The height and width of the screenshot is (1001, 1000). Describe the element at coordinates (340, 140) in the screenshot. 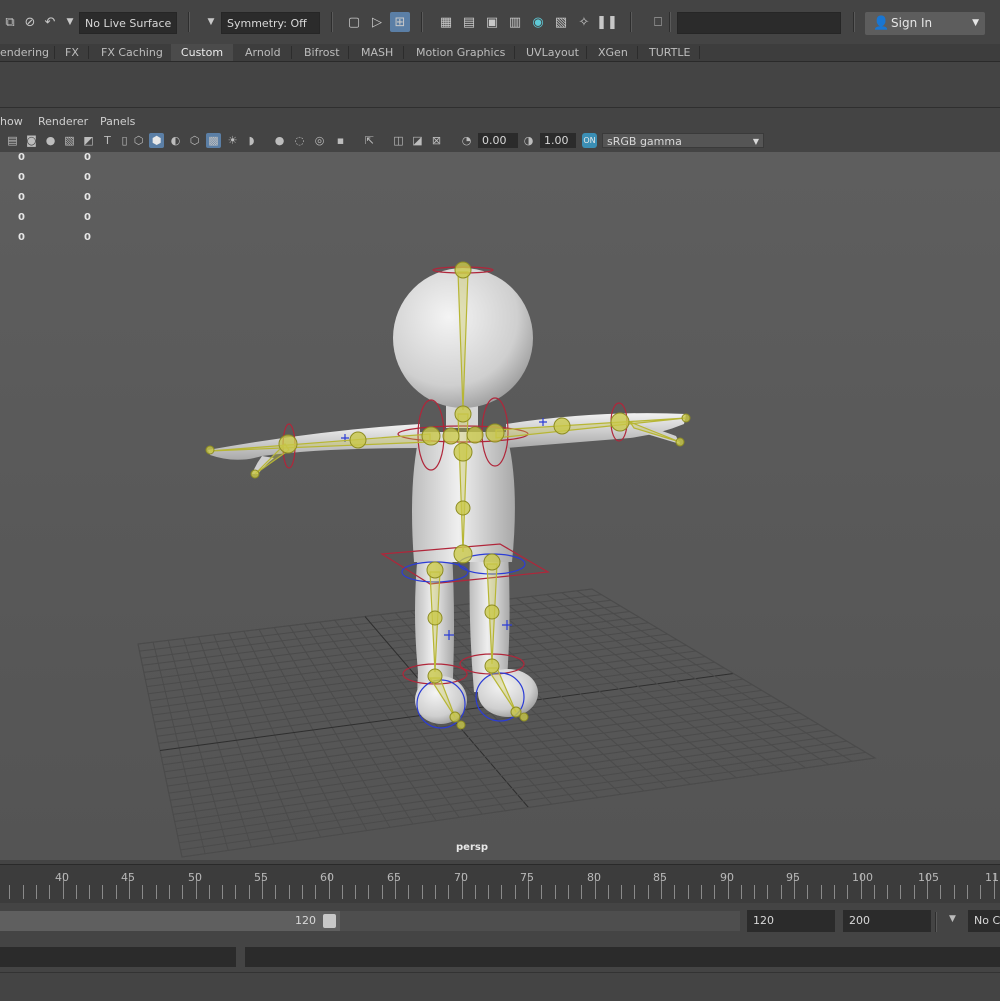

I see `depth-of-field-icon: ▪` at that location.